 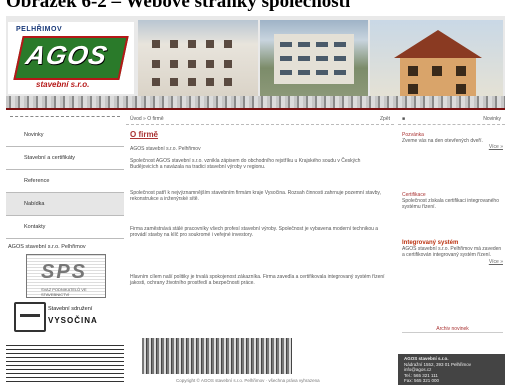 What do you see at coordinates (64, 272) in the screenshot?
I see `sps-logo-text: SPS` at bounding box center [64, 272].